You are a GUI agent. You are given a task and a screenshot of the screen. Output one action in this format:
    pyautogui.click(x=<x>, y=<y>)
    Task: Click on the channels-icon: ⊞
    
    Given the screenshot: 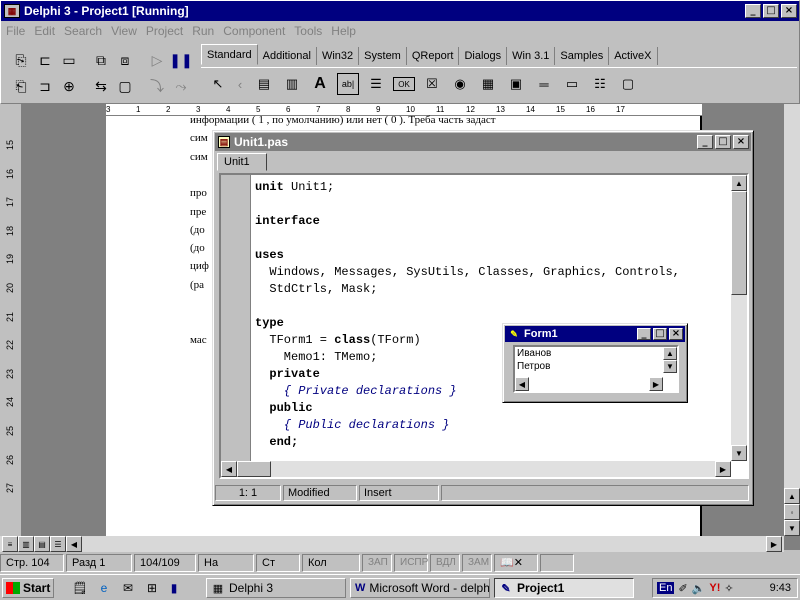 What is the action you would take?
    pyautogui.click(x=152, y=588)
    